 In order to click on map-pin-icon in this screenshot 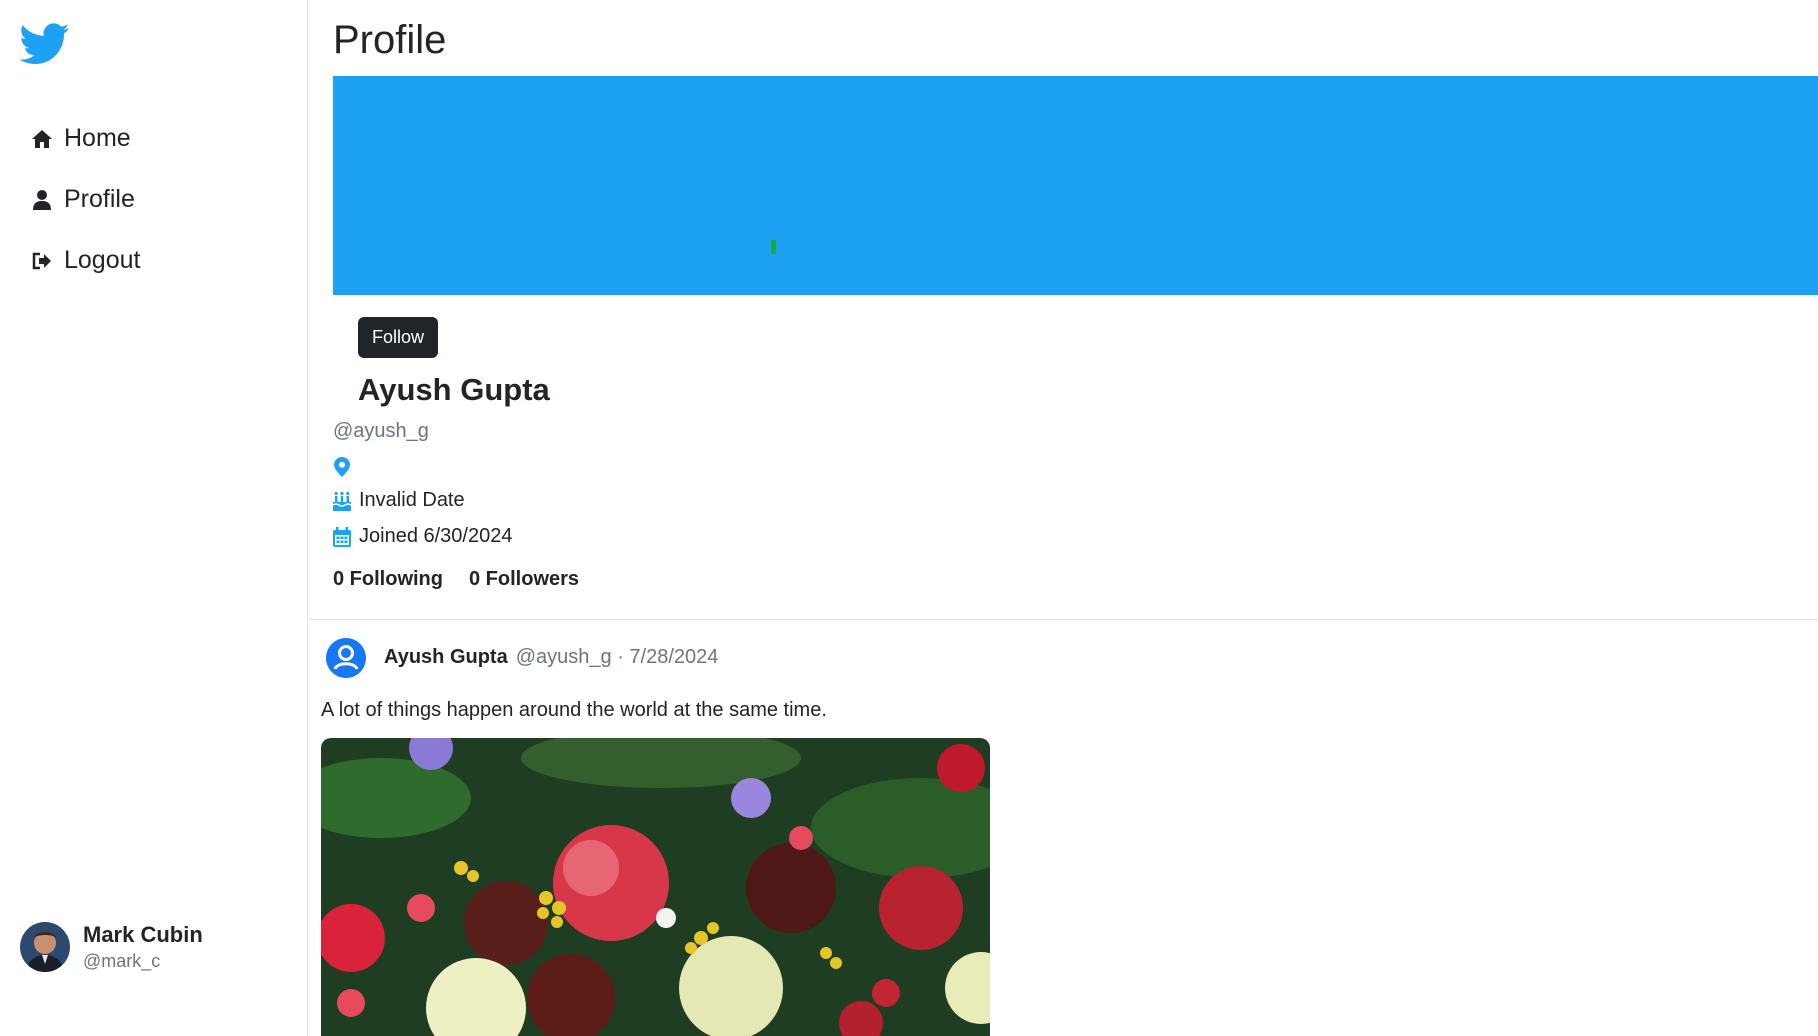, I will do `click(342, 467)`.